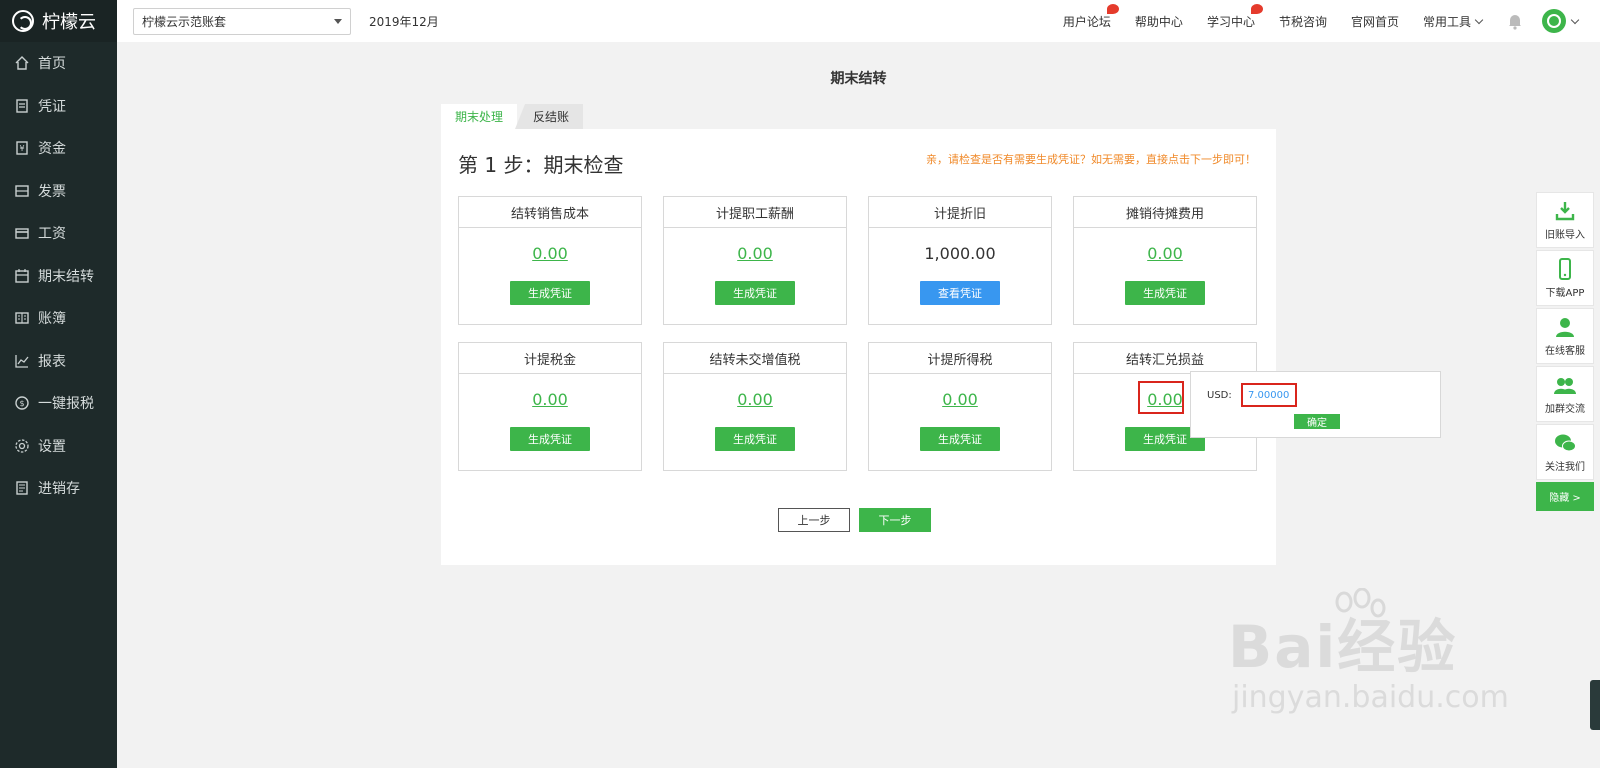 This screenshot has height=768, width=1600. Describe the element at coordinates (1230, 21) in the screenshot. I see `link-label: 学习中心` at that location.